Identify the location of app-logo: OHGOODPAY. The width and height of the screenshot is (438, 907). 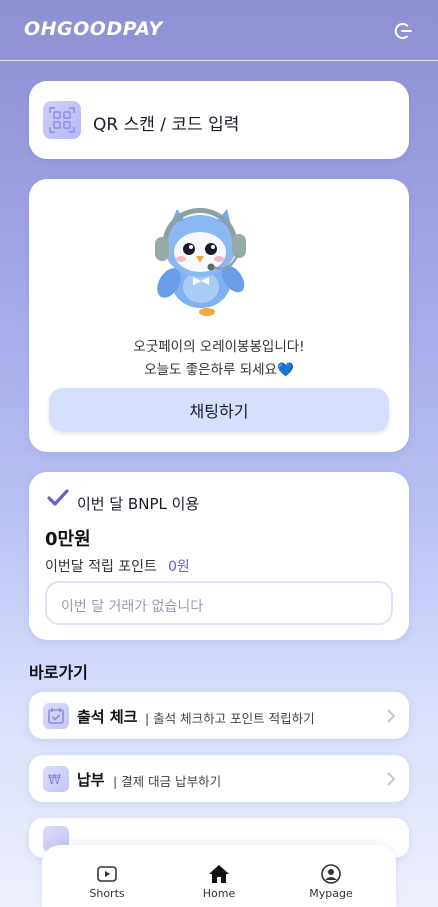
(93, 29).